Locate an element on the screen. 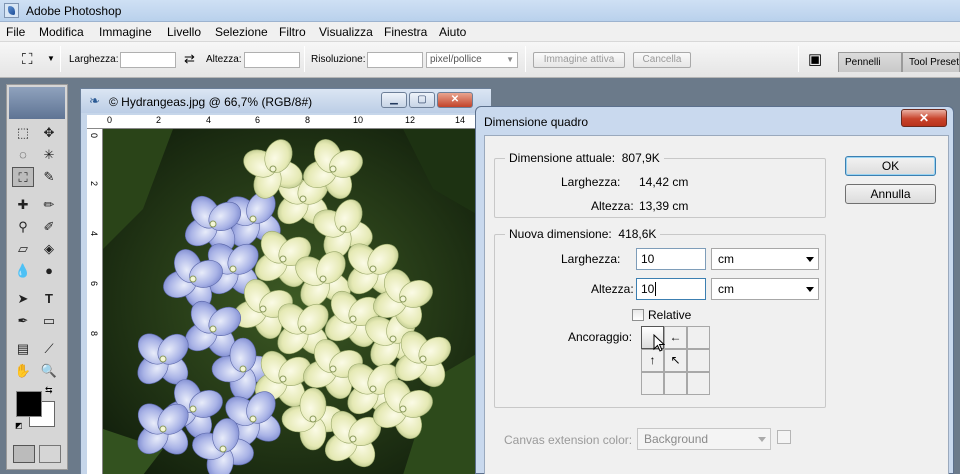  dialog-close-button: ✕ is located at coordinates (924, 118).